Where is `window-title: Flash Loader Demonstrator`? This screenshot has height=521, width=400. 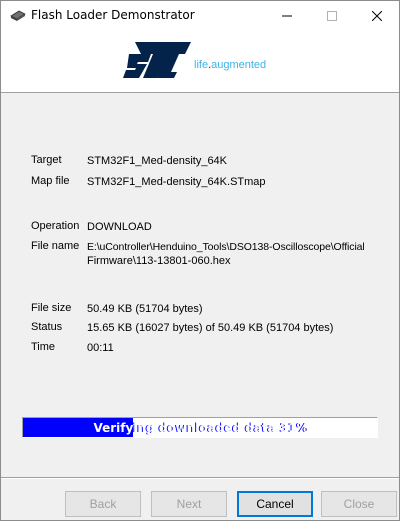
window-title: Flash Loader Demonstrator is located at coordinates (113, 15).